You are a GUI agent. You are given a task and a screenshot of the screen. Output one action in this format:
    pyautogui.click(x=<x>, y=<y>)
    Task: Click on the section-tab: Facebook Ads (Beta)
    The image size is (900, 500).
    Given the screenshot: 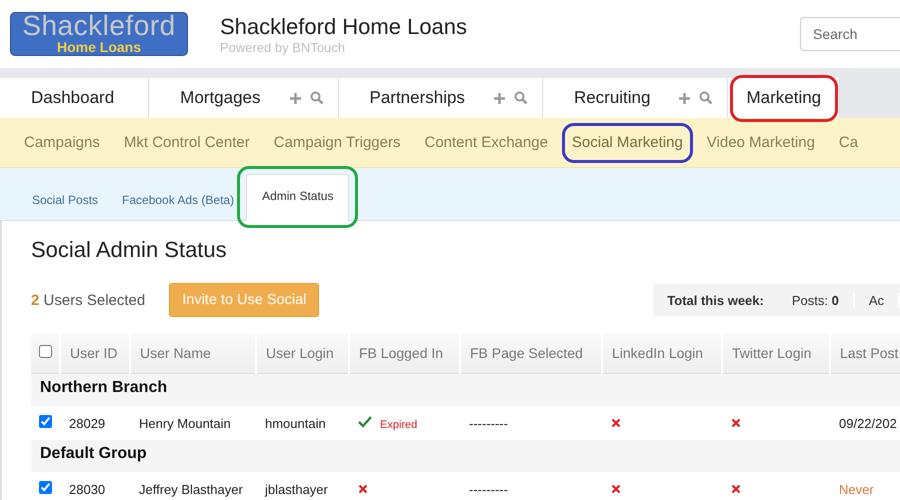 What is the action you would take?
    pyautogui.click(x=178, y=206)
    